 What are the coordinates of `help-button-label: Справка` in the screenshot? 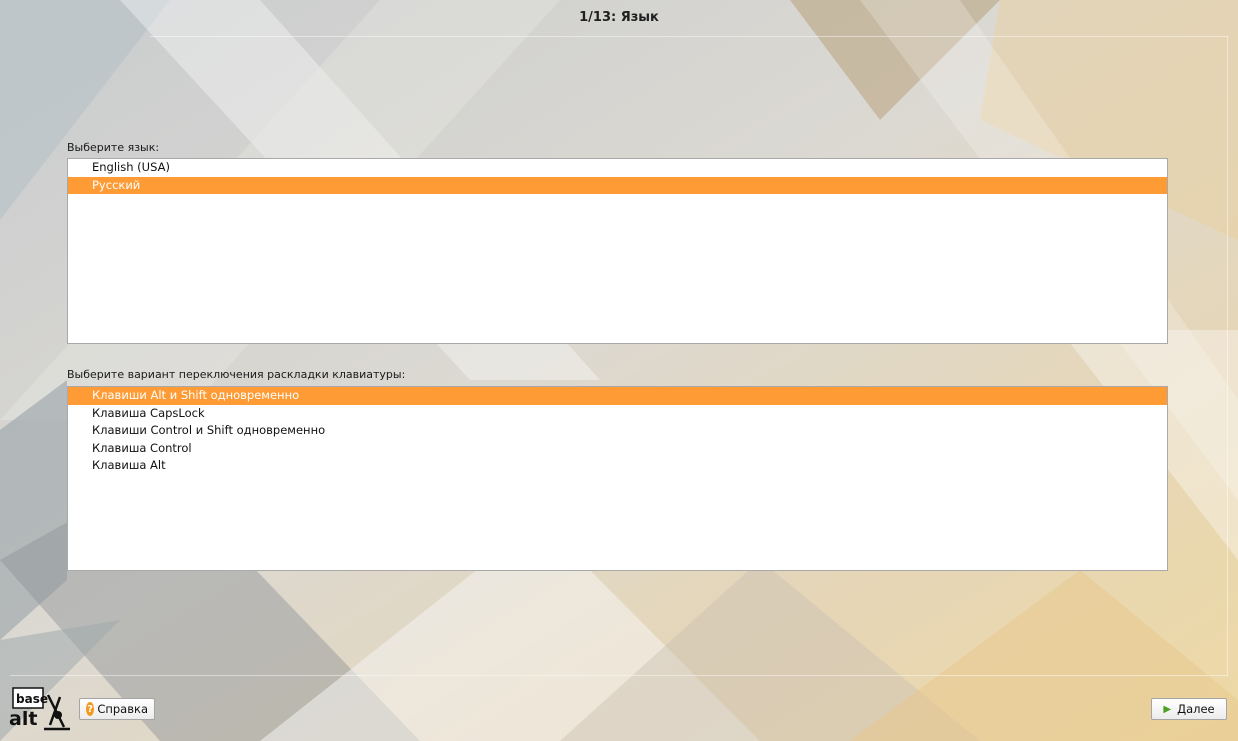 It's located at (122, 709).